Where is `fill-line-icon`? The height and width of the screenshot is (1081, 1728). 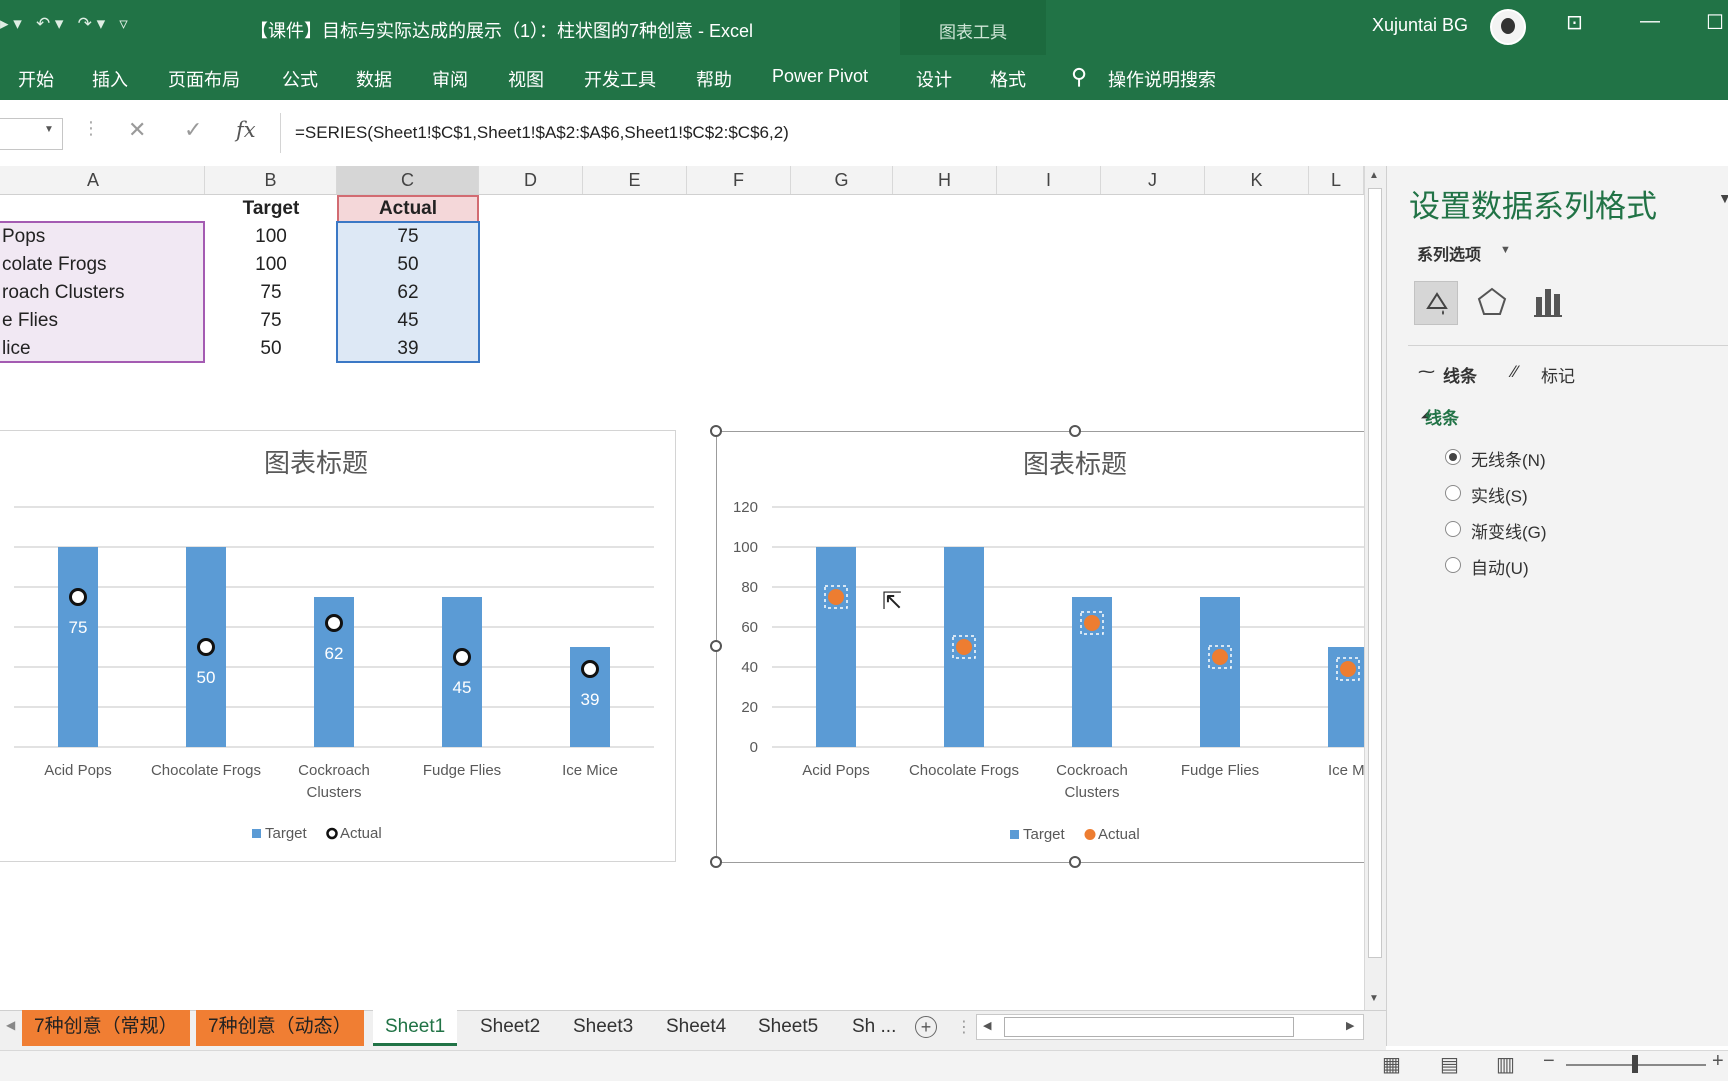
fill-line-icon is located at coordinates (1436, 303).